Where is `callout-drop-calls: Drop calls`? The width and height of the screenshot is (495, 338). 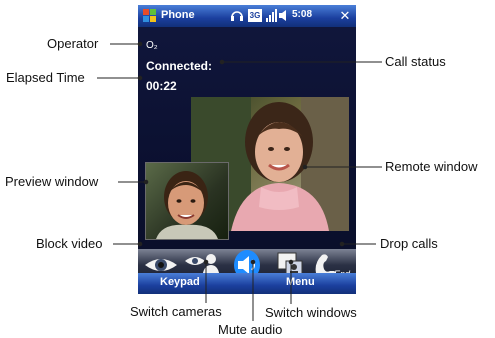
callout-drop-calls: Drop calls is located at coordinates (409, 243).